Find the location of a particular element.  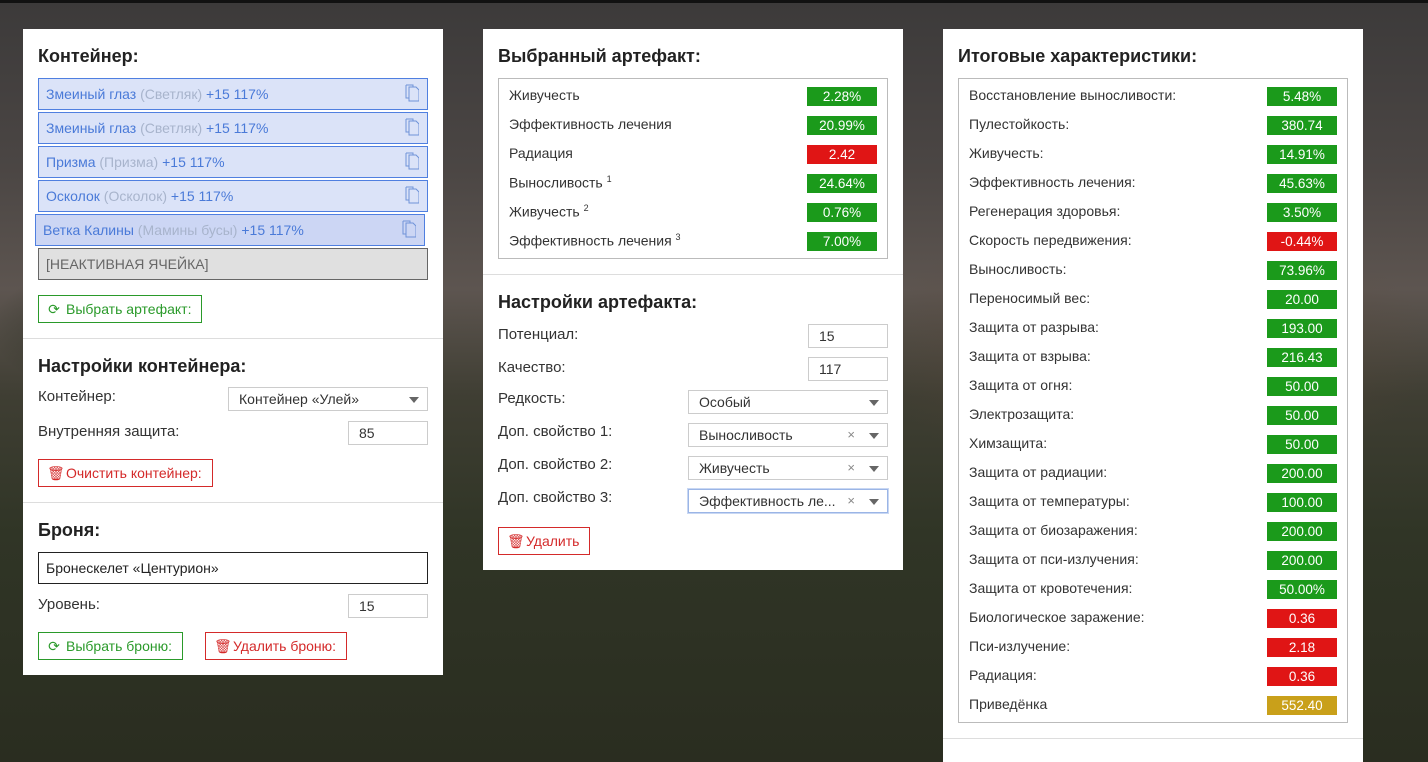

protection-input: 85 is located at coordinates (388, 433).